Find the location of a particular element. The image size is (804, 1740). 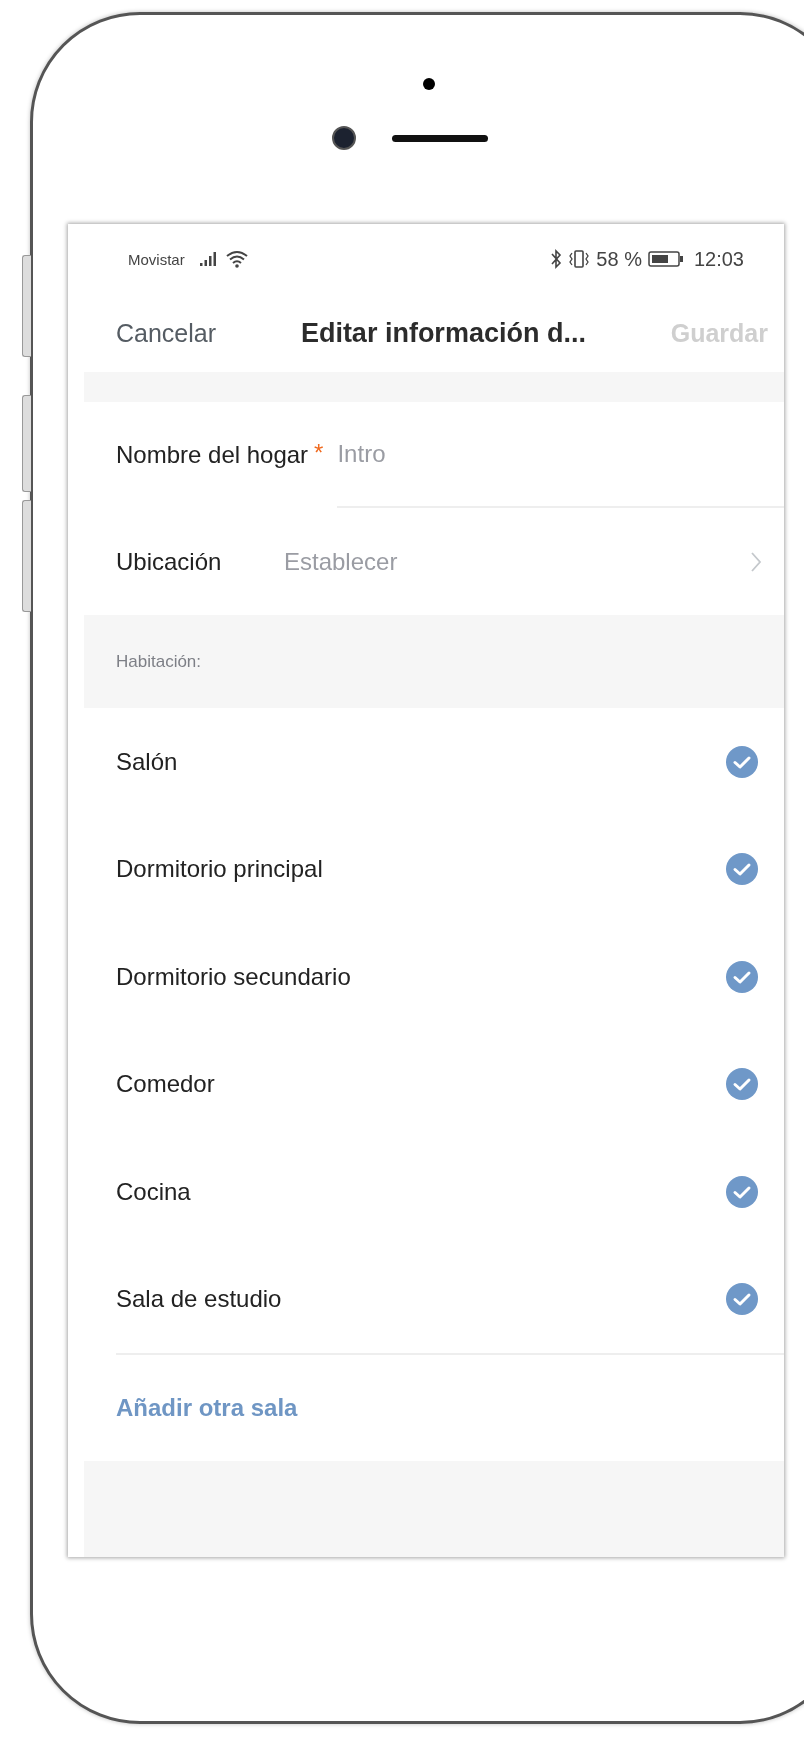

carrier-name: Movistar is located at coordinates (156, 259).